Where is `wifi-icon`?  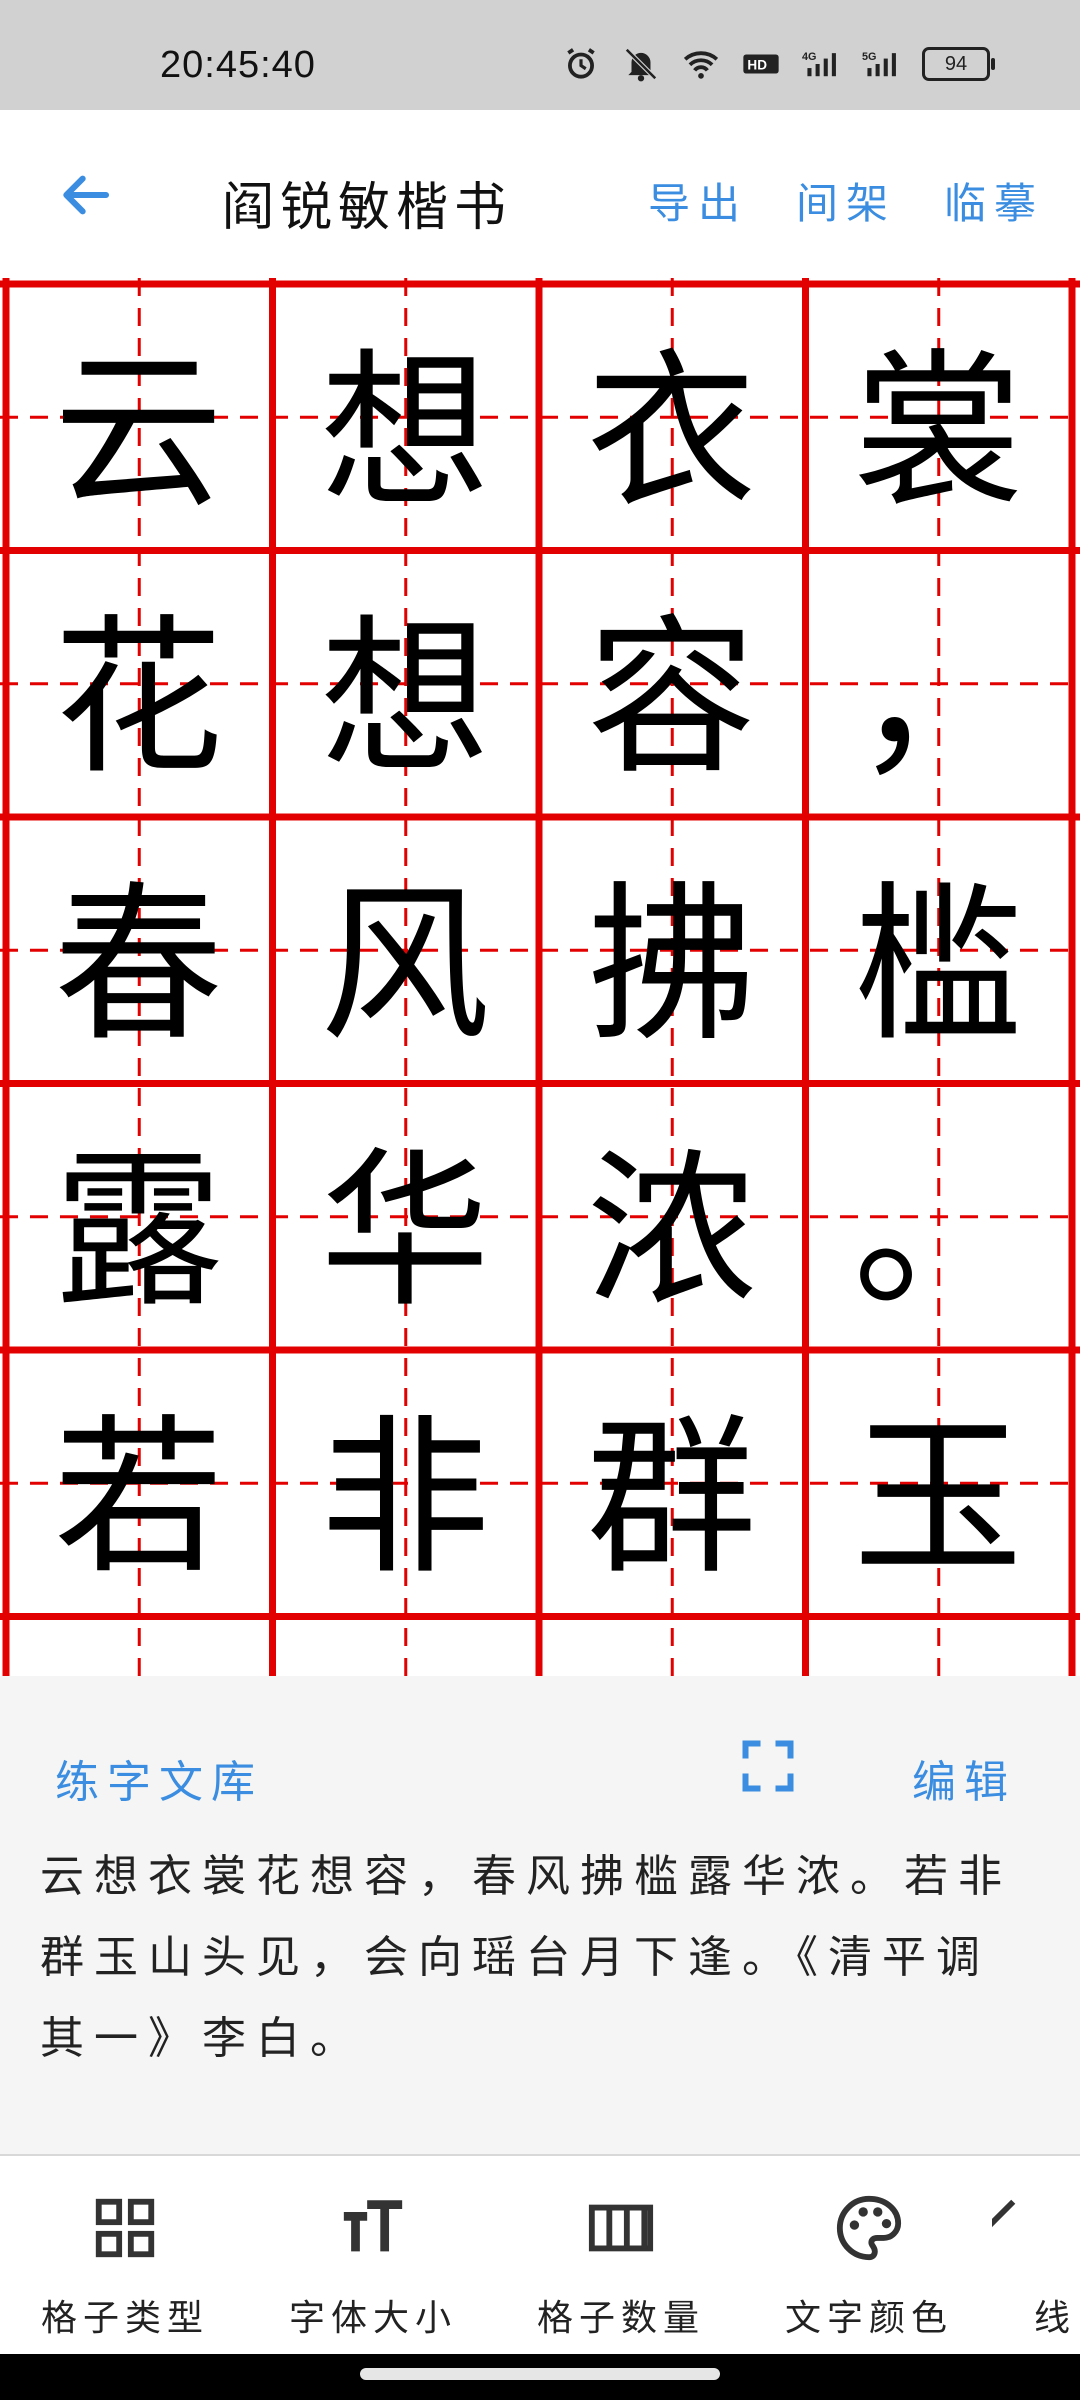 wifi-icon is located at coordinates (701, 65).